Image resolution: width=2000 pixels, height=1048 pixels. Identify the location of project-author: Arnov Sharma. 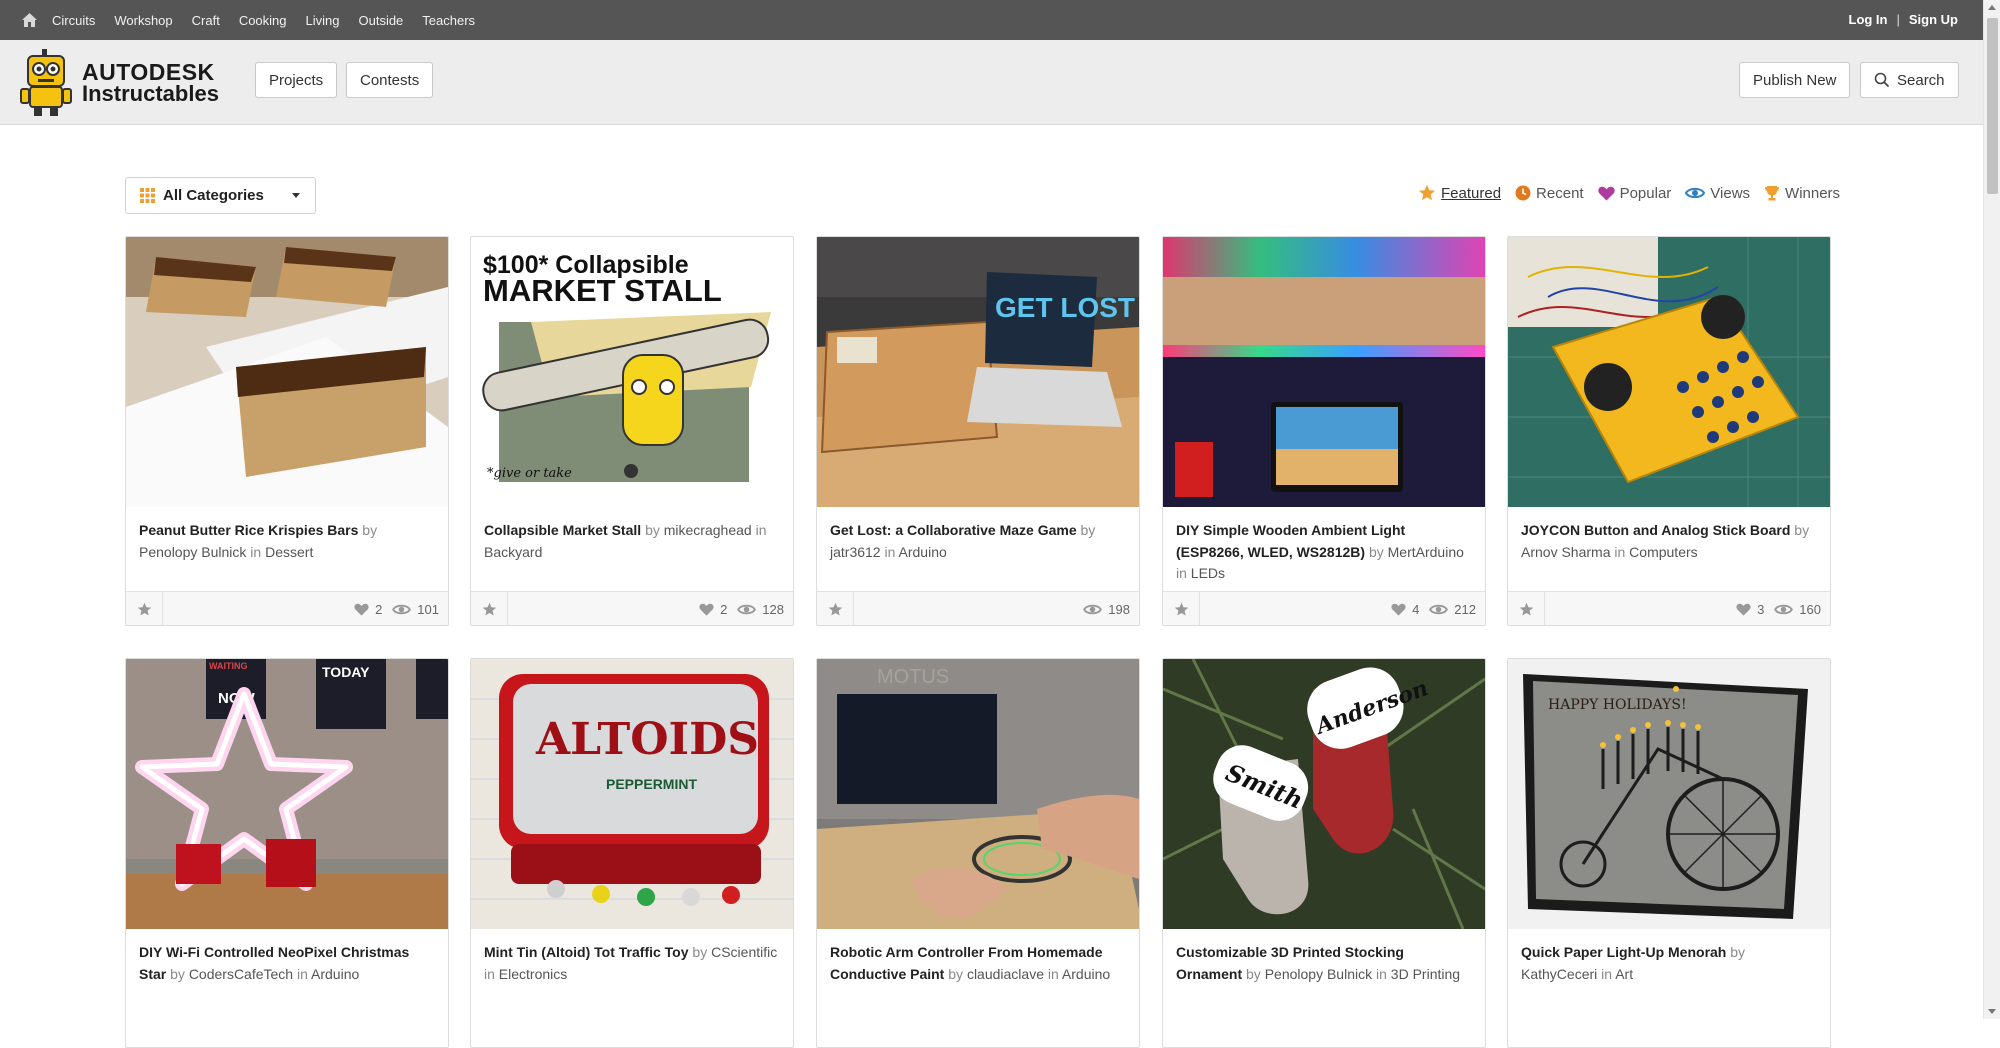
(1565, 552).